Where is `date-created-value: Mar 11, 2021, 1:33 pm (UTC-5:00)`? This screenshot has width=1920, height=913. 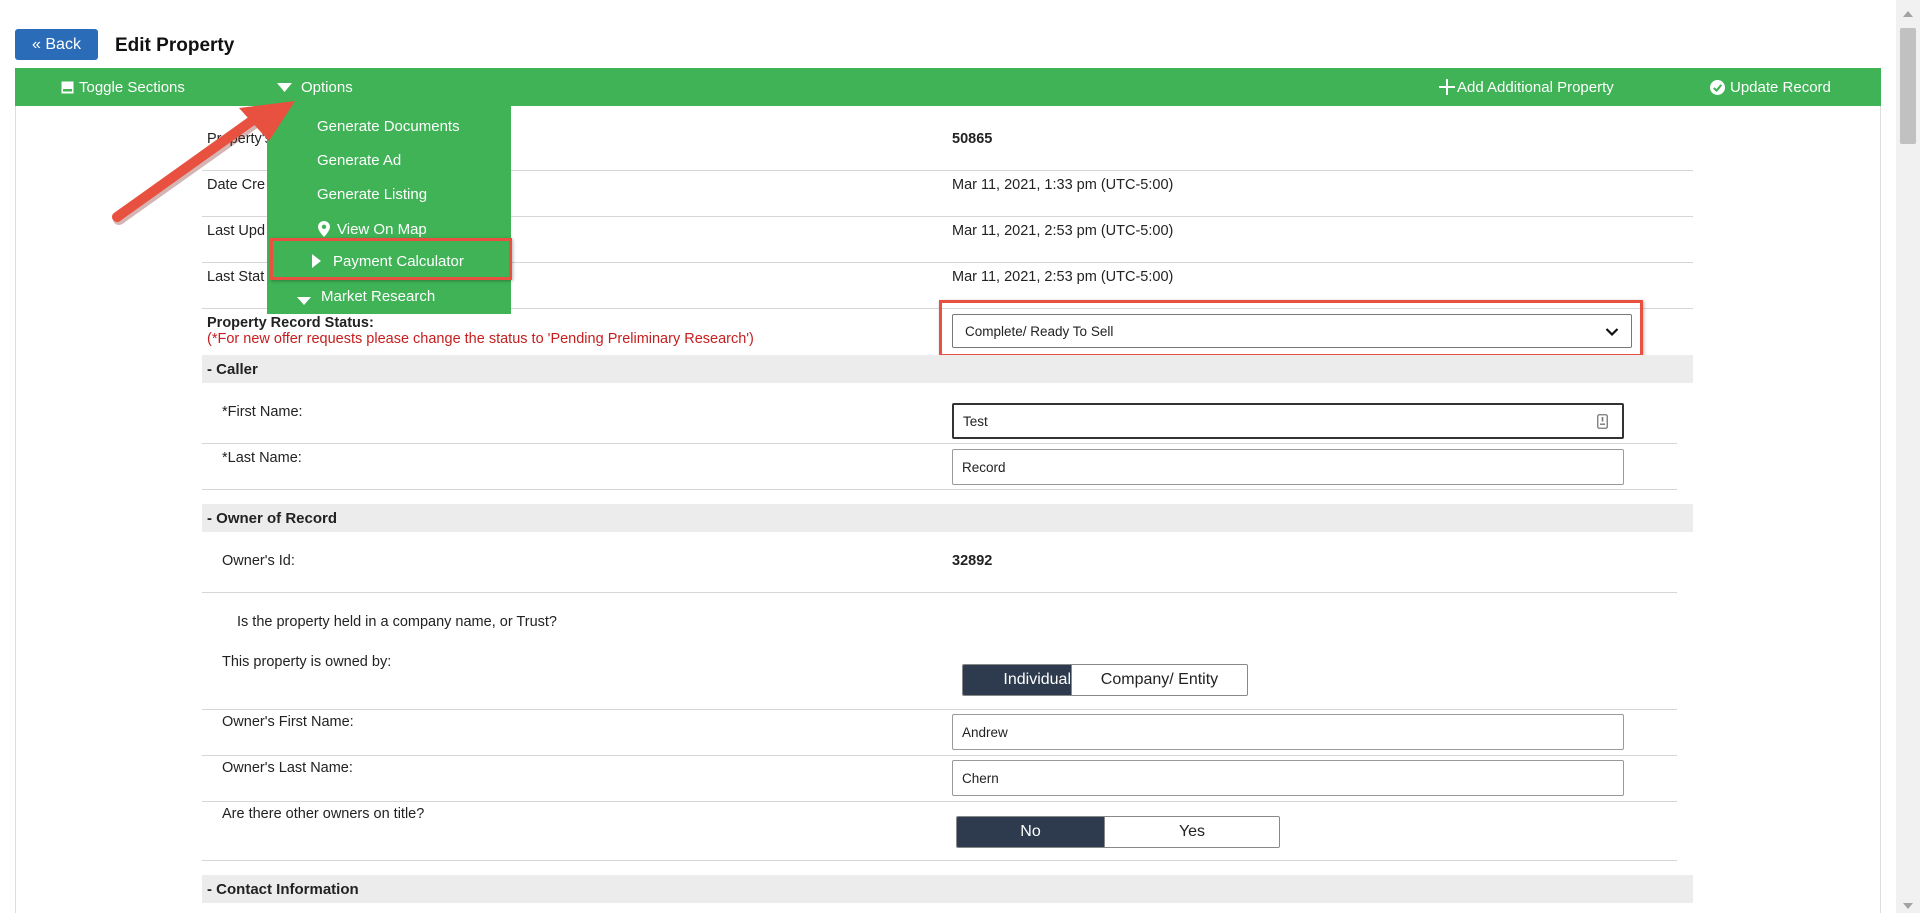
date-created-value: Mar 11, 2021, 1:33 pm (UTC-5:00) is located at coordinates (1063, 185).